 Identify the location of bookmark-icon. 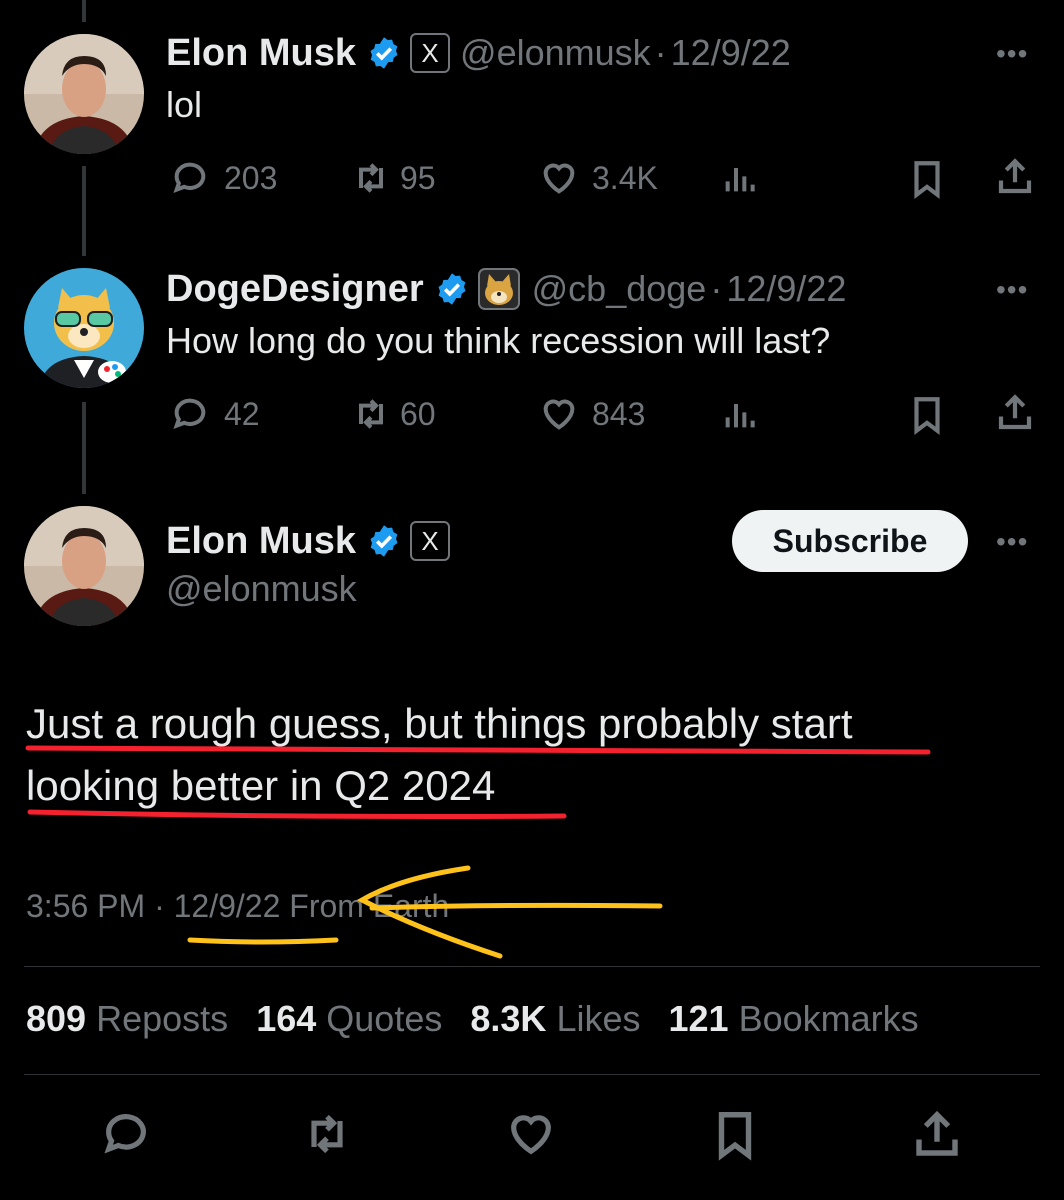
(735, 1136).